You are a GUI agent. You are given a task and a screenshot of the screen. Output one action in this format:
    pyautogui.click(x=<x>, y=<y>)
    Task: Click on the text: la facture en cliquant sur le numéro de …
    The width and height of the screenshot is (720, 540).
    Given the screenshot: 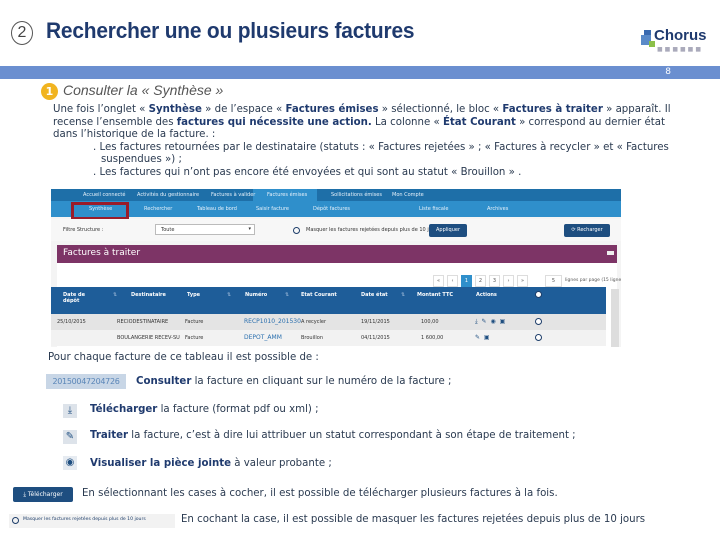 What is the action you would take?
    pyautogui.click(x=321, y=381)
    